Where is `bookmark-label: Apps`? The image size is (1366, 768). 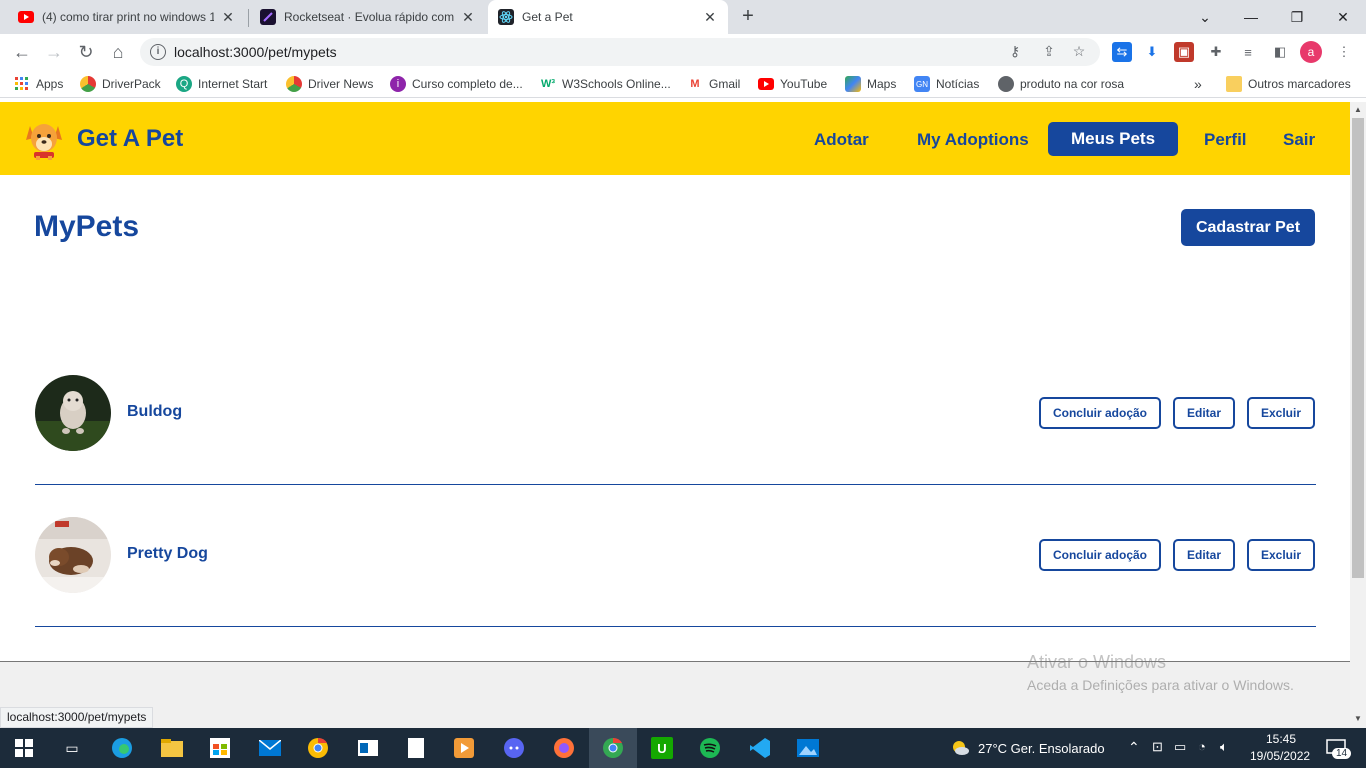
bookmark-label: Apps is located at coordinates (50, 84).